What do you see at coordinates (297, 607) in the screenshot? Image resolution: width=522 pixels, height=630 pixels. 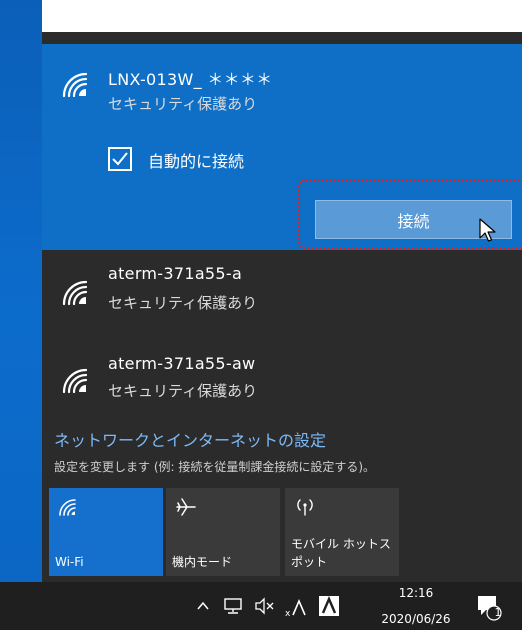 I see `input-indicator-icon: x` at bounding box center [297, 607].